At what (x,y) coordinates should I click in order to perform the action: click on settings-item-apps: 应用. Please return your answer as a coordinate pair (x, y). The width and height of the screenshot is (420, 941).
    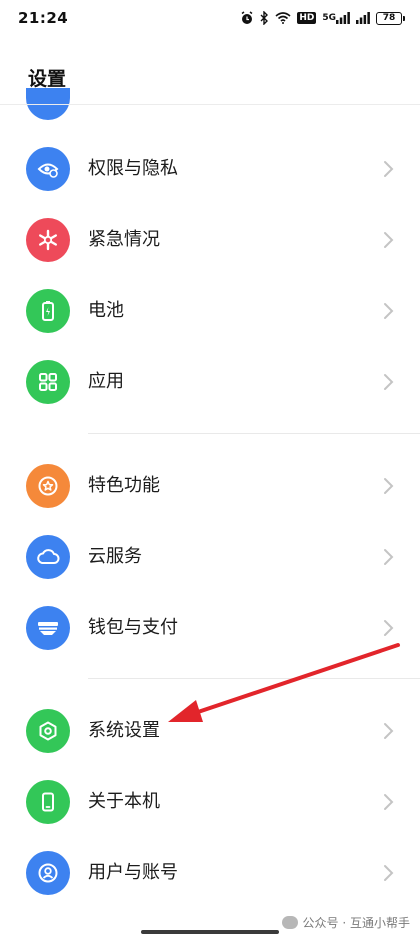
    Looking at the image, I should click on (210, 382).